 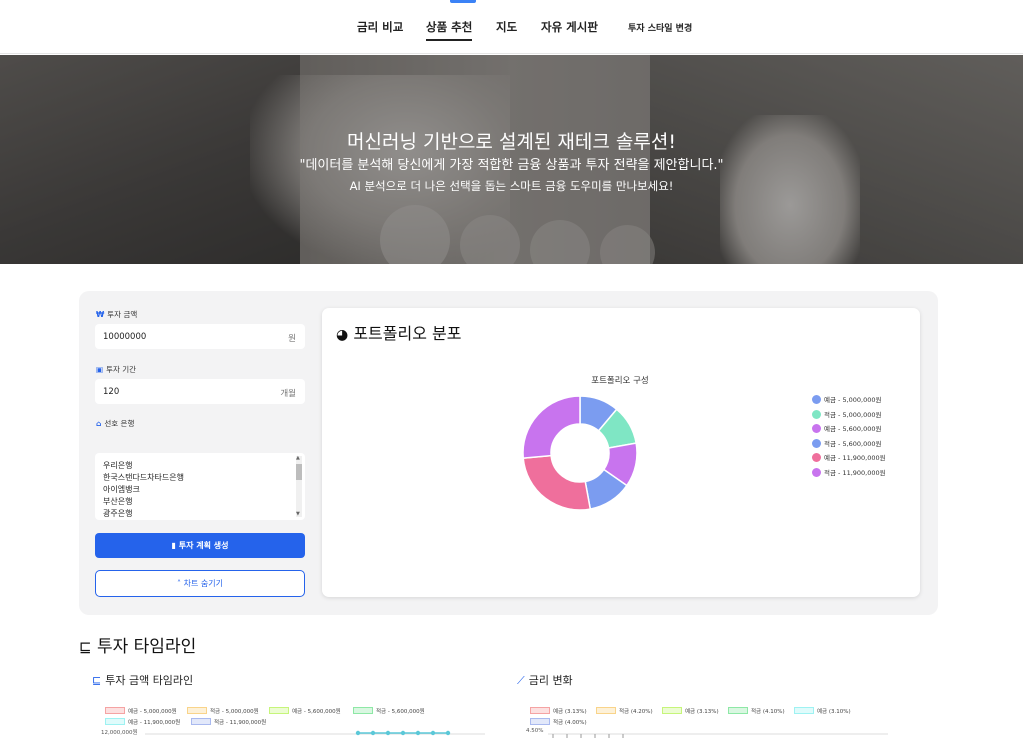 I want to click on scroll-up-icon: ▲, so click(x=298, y=458).